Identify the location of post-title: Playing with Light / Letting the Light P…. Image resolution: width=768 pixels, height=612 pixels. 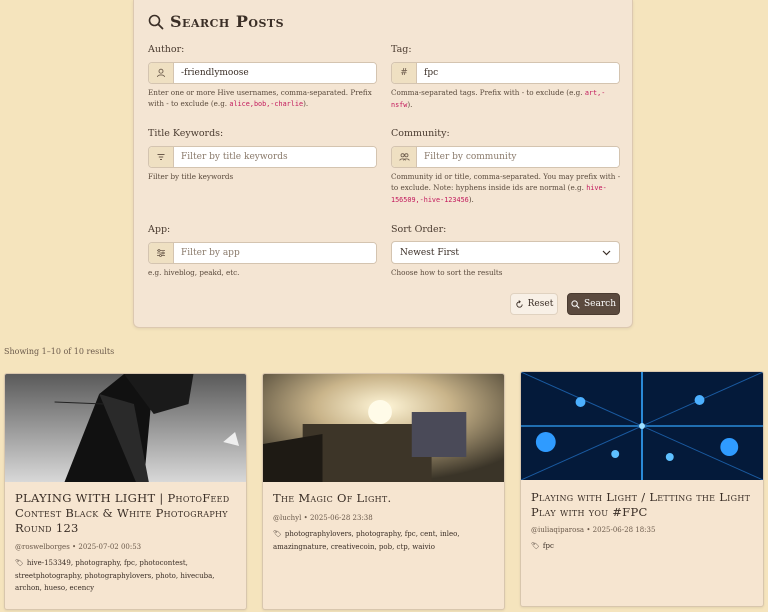
(643, 505).